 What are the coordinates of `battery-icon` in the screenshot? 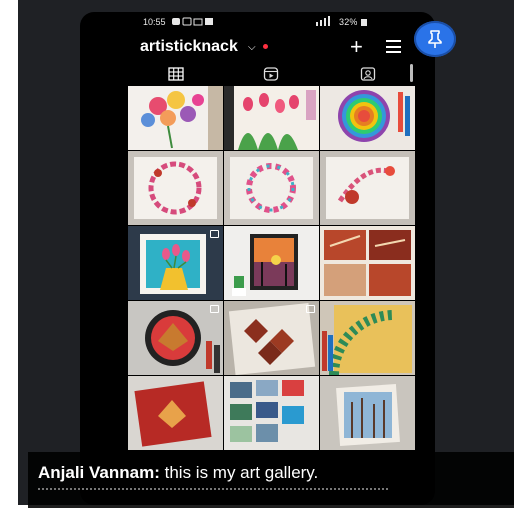 It's located at (364, 22).